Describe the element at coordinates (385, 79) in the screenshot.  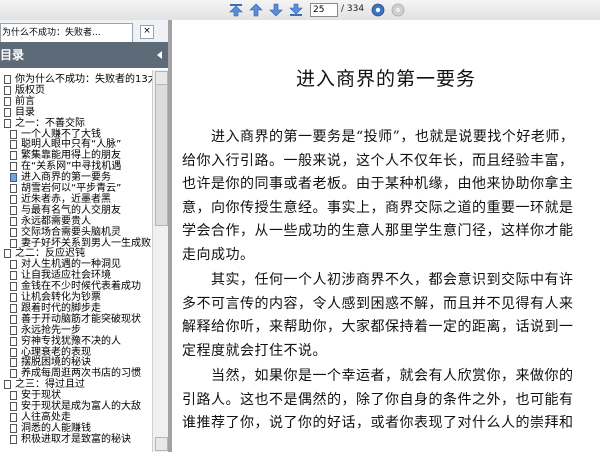
I see `chapter-title: 进入商界的第一要务` at that location.